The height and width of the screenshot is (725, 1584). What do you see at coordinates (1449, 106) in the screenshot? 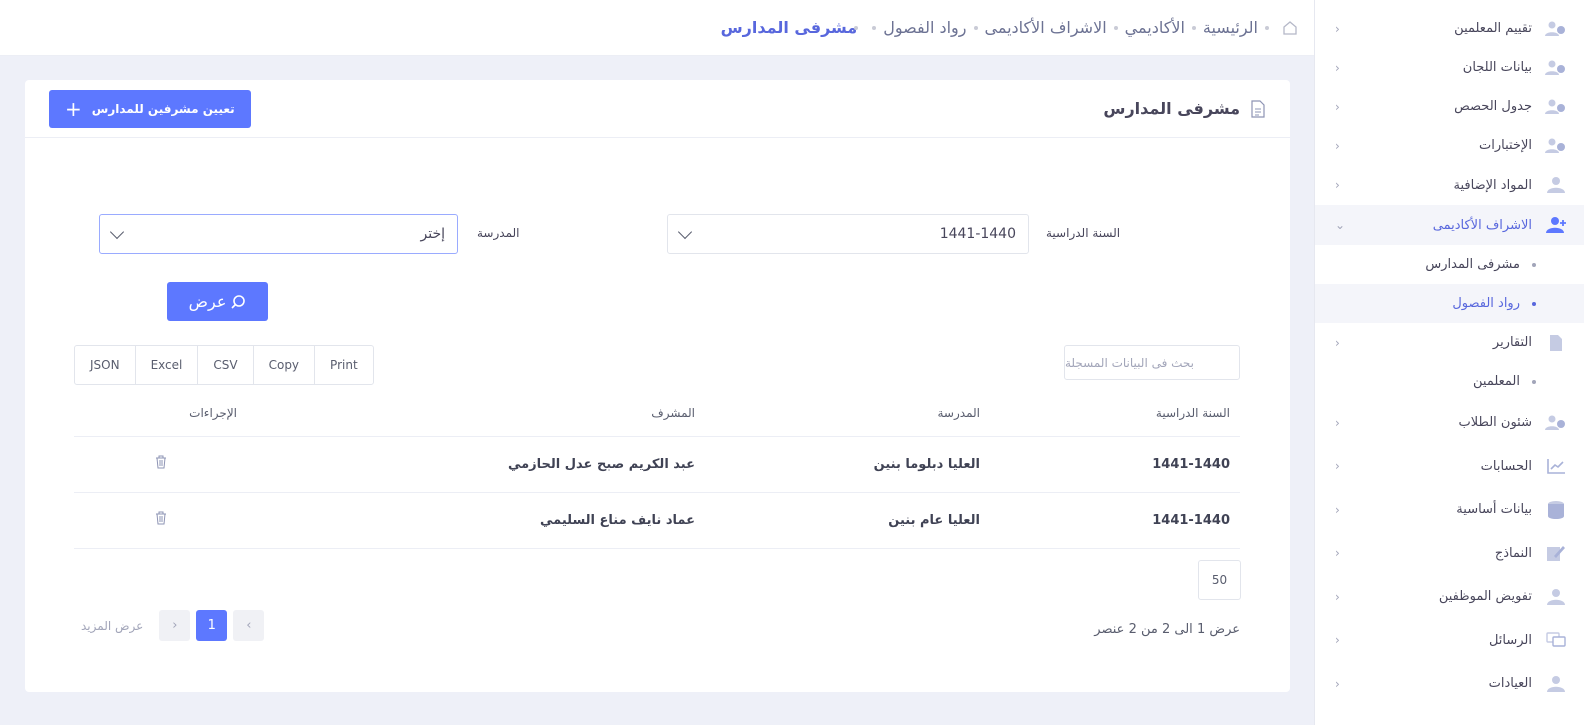
I see `sidebar-item: جدول الحصص ‹` at bounding box center [1449, 106].